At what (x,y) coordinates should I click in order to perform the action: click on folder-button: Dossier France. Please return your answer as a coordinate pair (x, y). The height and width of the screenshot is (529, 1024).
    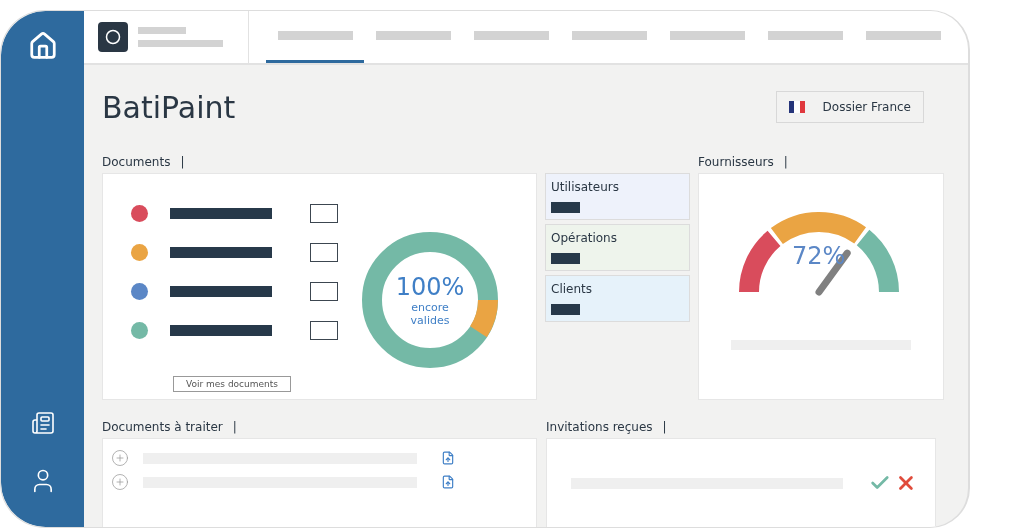
    Looking at the image, I should click on (849, 107).